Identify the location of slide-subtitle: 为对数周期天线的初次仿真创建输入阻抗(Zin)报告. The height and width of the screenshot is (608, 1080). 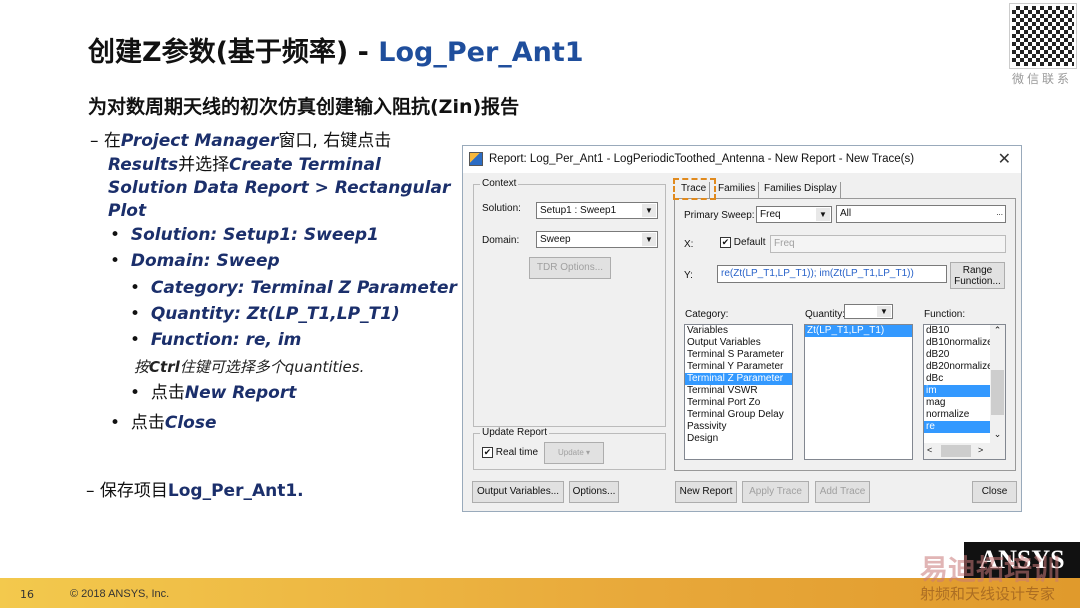
(304, 107).